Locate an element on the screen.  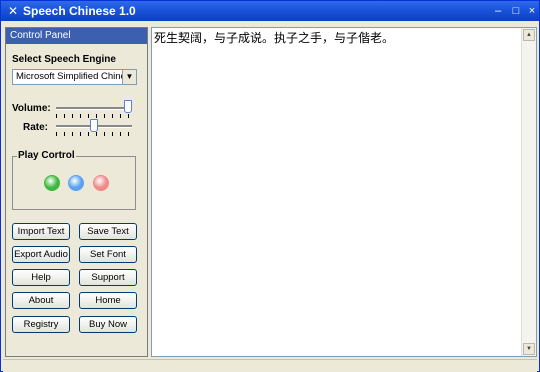
home-button: Home is located at coordinates (108, 300).